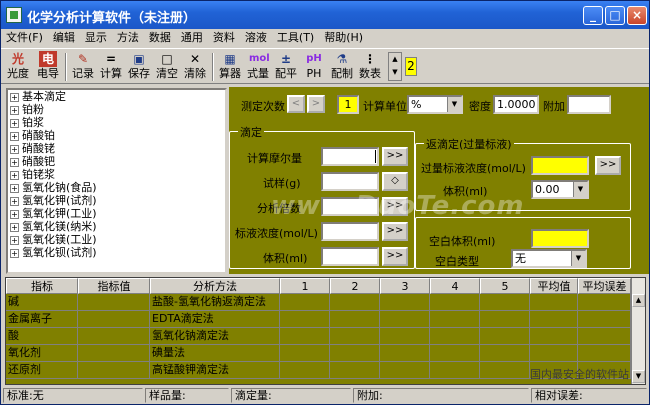  I want to click on tree-item: + 铂铑浆, so click(116, 174).